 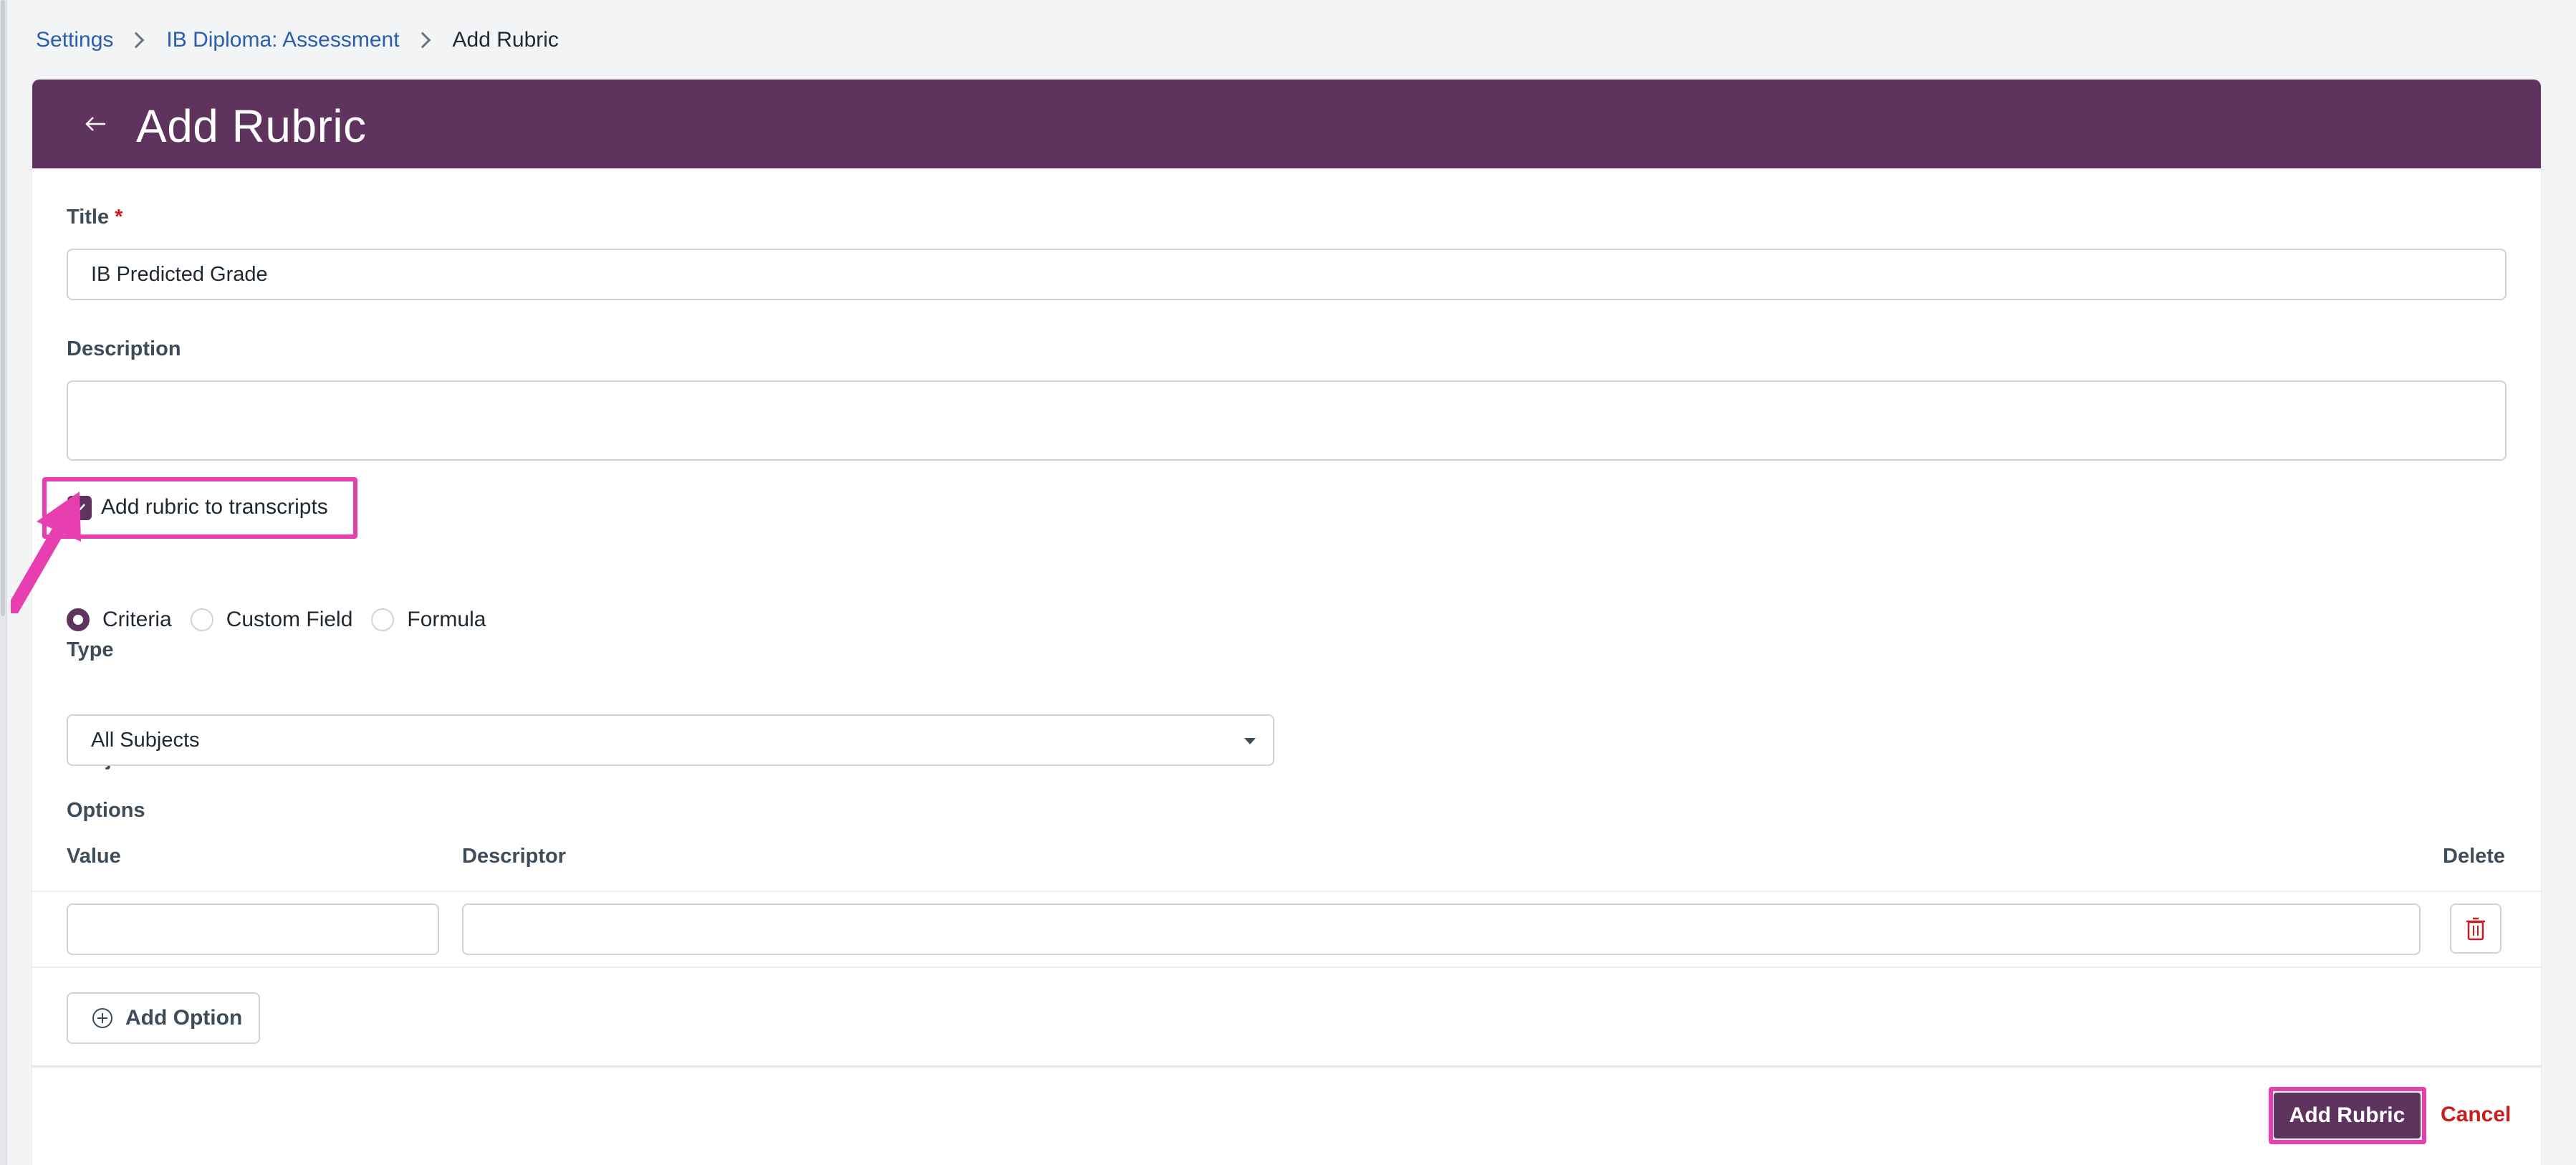 I want to click on subject-select: All Subjects, so click(x=670, y=740).